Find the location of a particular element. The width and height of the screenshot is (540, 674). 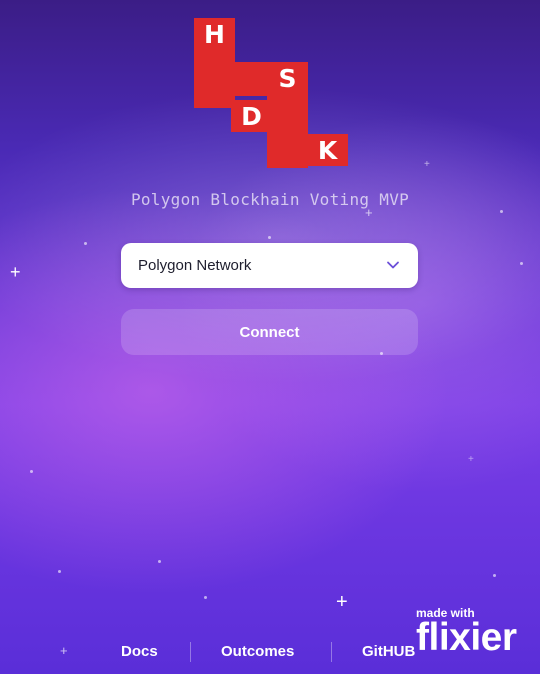

footer-link-outcomes: Outcomes is located at coordinates (257, 652).